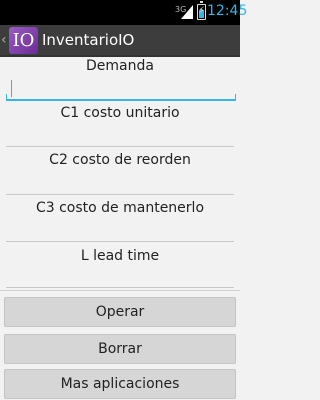 The height and width of the screenshot is (400, 320). What do you see at coordinates (88, 40) in the screenshot?
I see `app-title: InventarioIO` at bounding box center [88, 40].